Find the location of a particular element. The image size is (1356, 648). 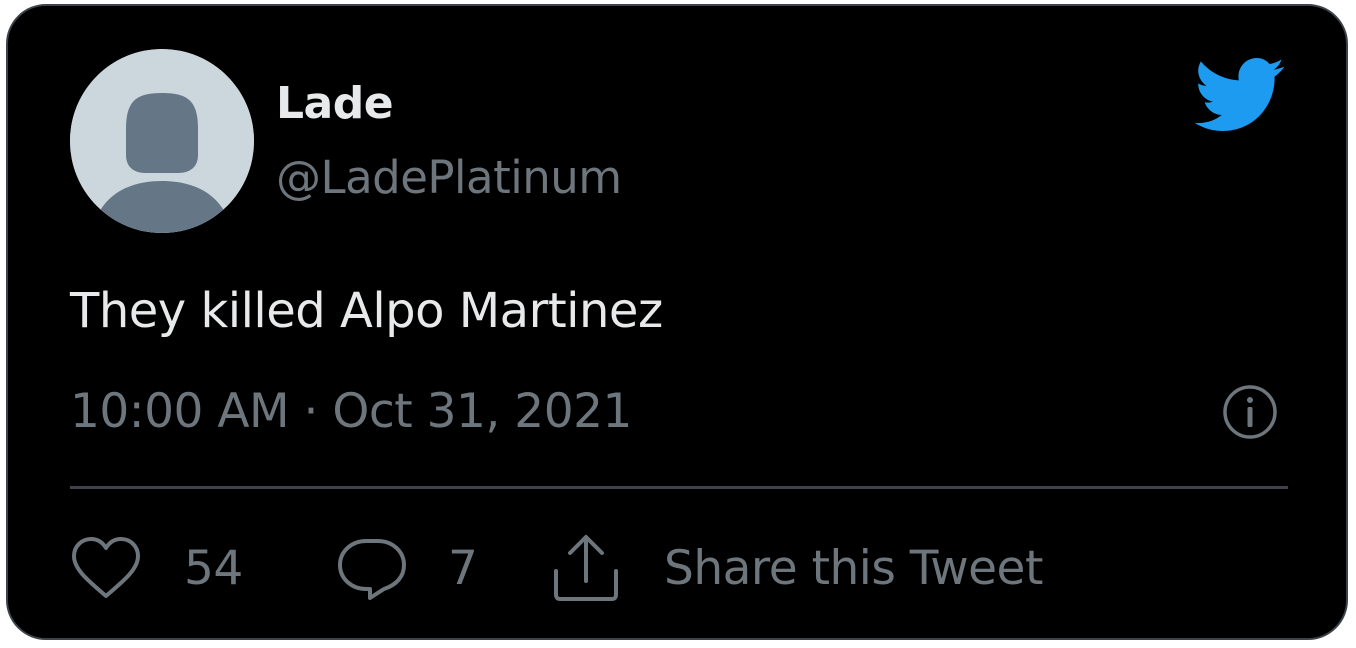

tweet-text: They killed Alpo Martinez is located at coordinates (366, 311).